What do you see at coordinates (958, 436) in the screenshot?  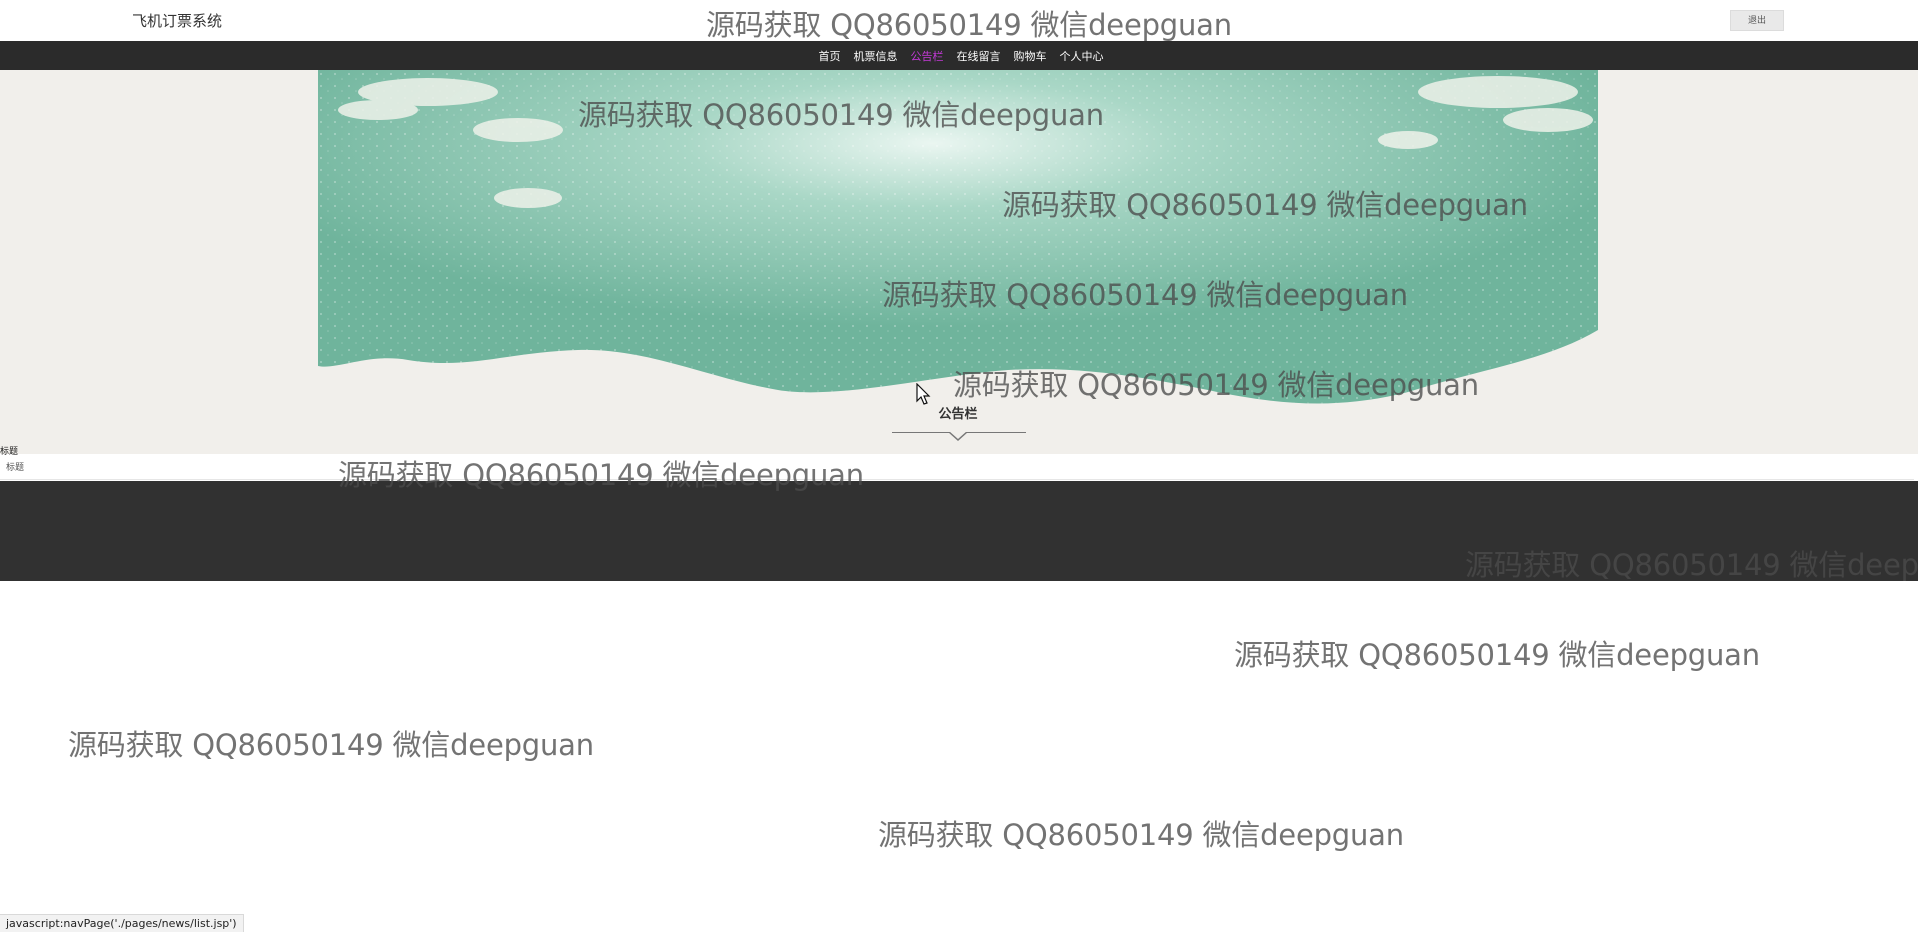 I see `caret-down-icon` at bounding box center [958, 436].